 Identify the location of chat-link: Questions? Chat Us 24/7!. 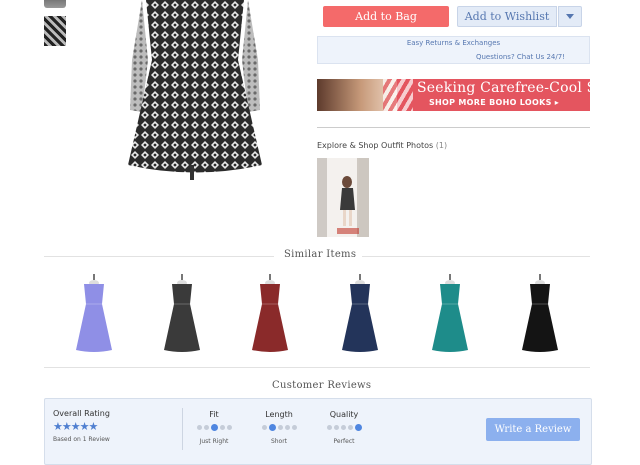
(520, 57).